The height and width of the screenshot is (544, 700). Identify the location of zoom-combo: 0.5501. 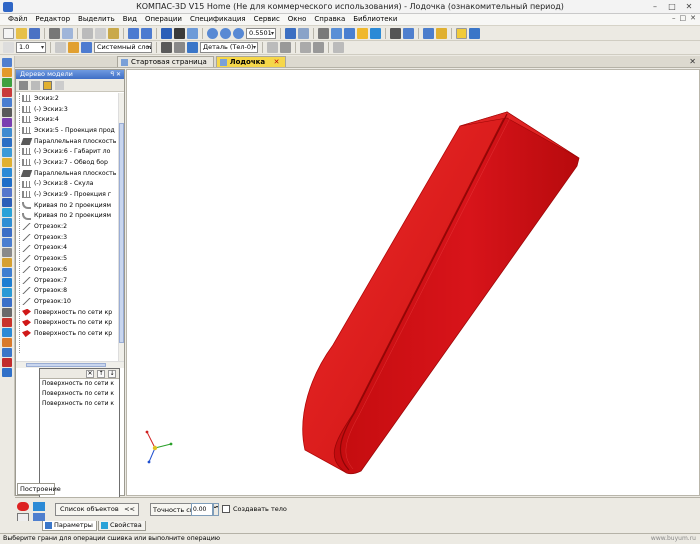
(261, 33).